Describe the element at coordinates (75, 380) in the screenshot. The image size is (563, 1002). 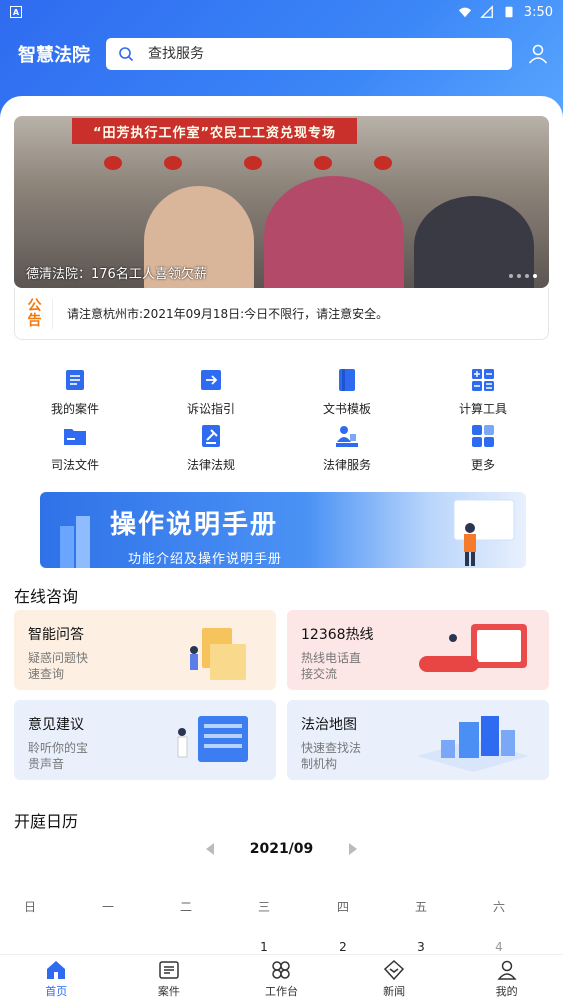
I see `case-list-icon` at that location.